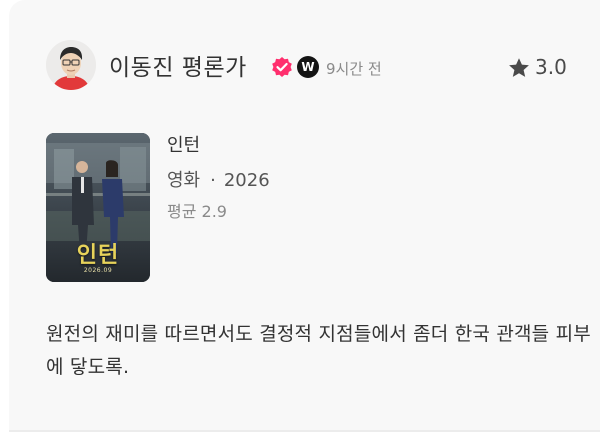  Describe the element at coordinates (183, 144) in the screenshot. I see `movie-title: 인턴` at that location.